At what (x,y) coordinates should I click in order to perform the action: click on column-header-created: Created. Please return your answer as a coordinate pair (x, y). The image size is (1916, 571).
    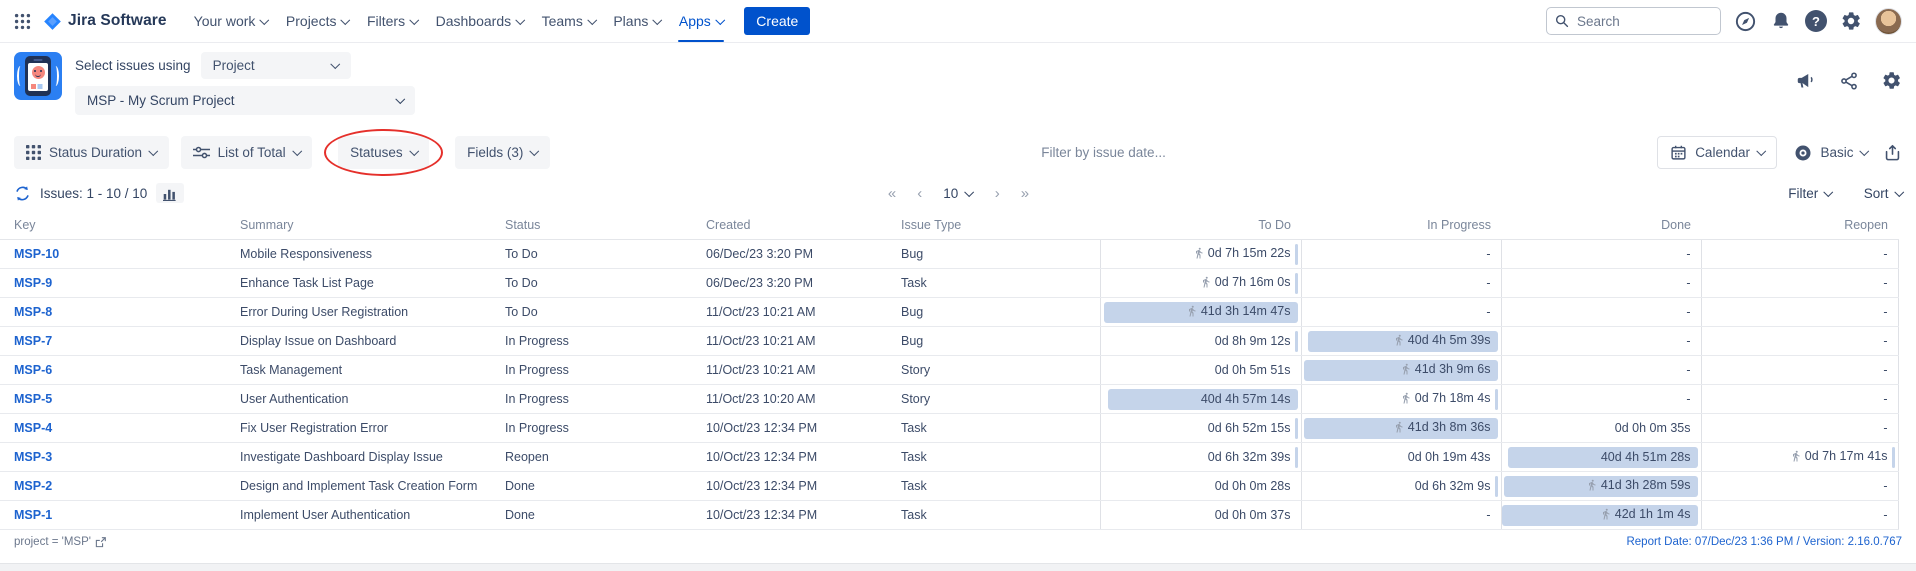
    Looking at the image, I should click on (803, 225).